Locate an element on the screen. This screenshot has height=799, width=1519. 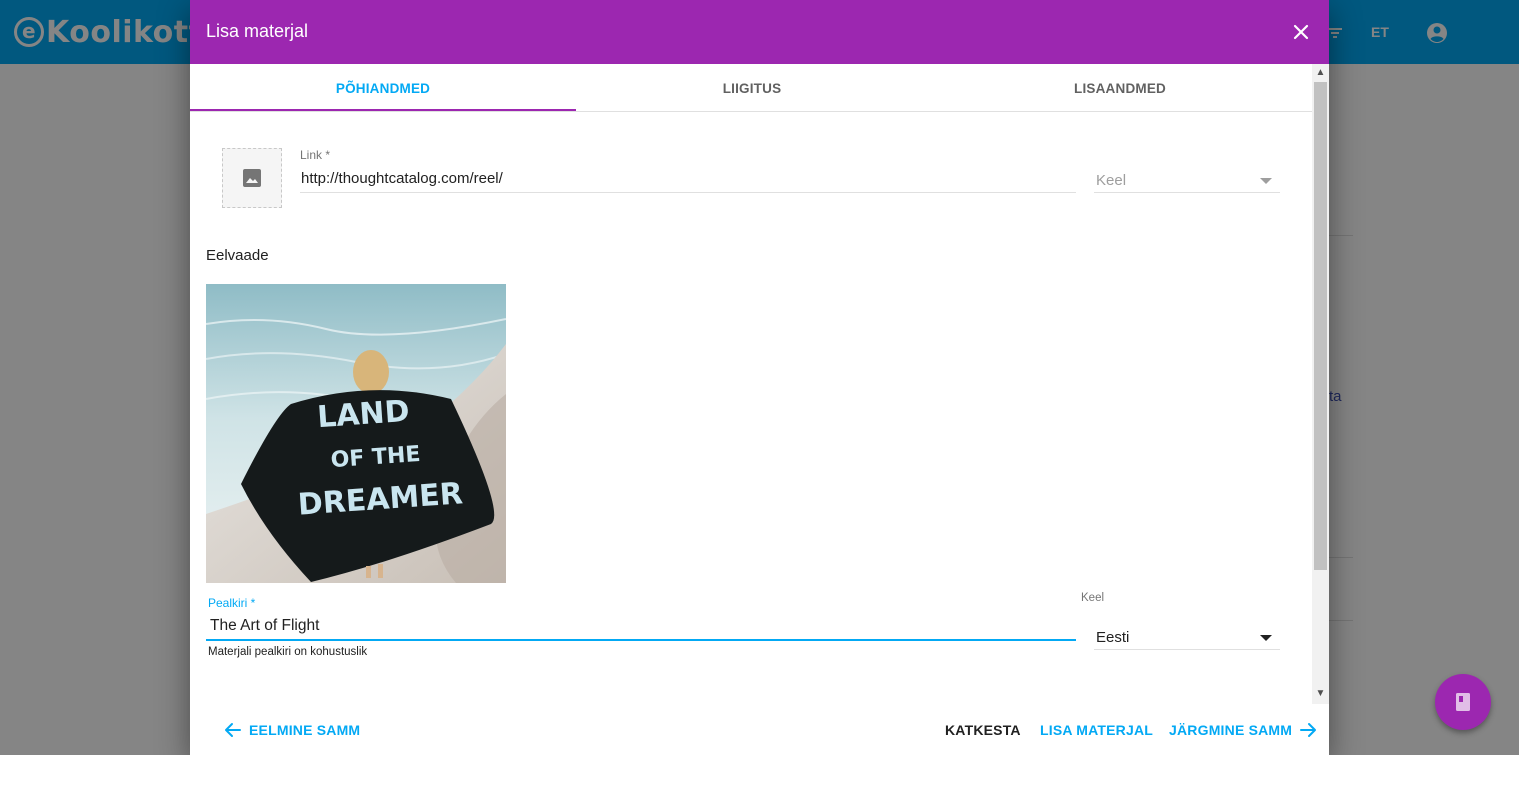
link-label: Link * is located at coordinates (315, 155).